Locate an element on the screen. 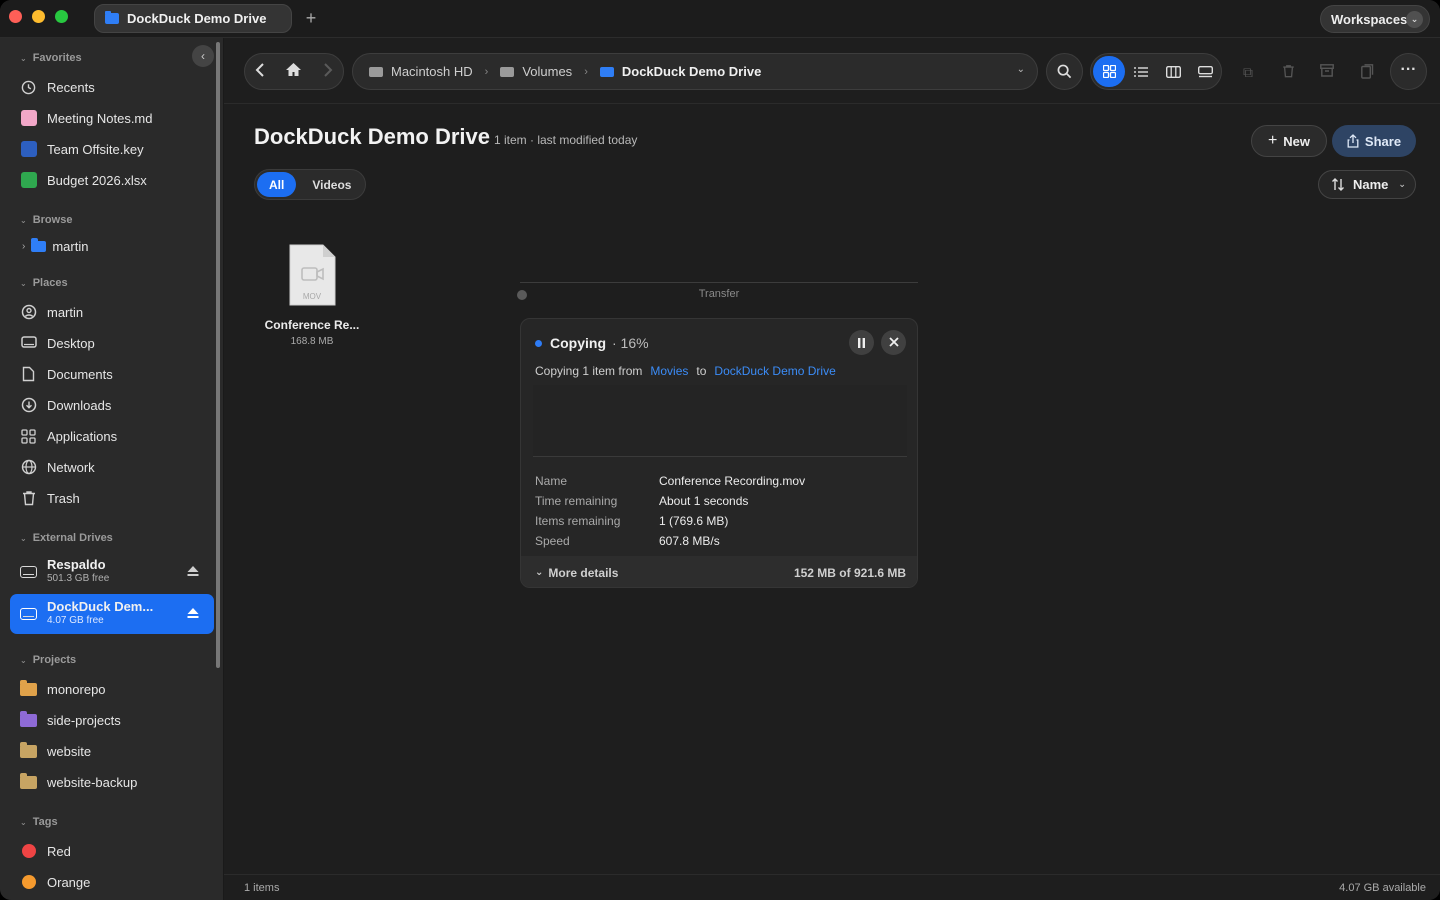 The width and height of the screenshot is (1440, 900). sidebar-item-downloads: Downloads is located at coordinates (112, 405).